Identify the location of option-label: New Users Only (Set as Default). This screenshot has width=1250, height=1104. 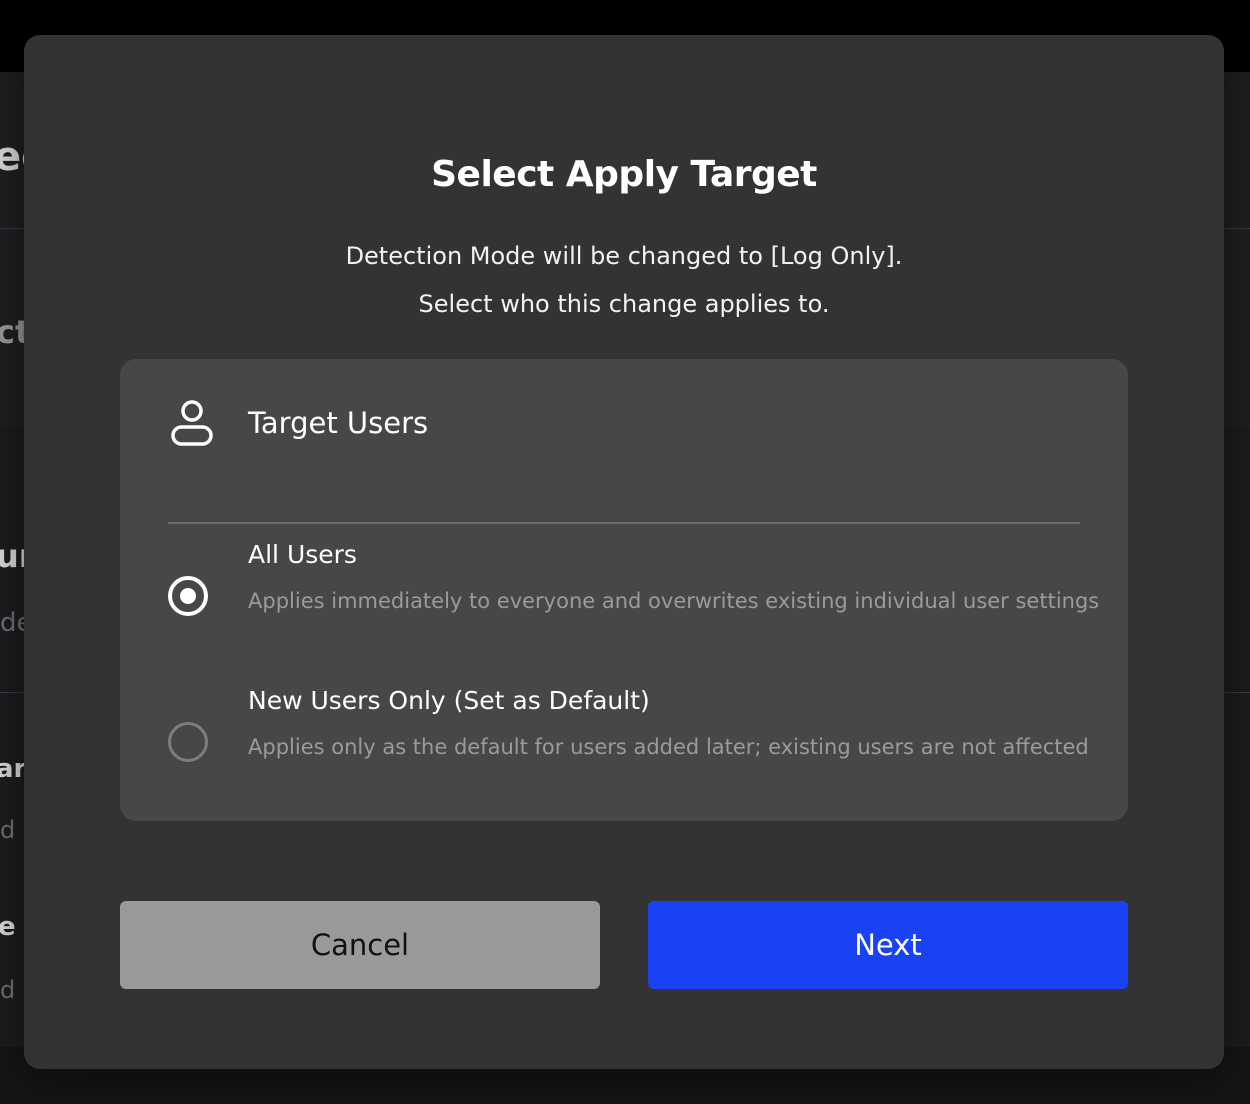
(449, 700).